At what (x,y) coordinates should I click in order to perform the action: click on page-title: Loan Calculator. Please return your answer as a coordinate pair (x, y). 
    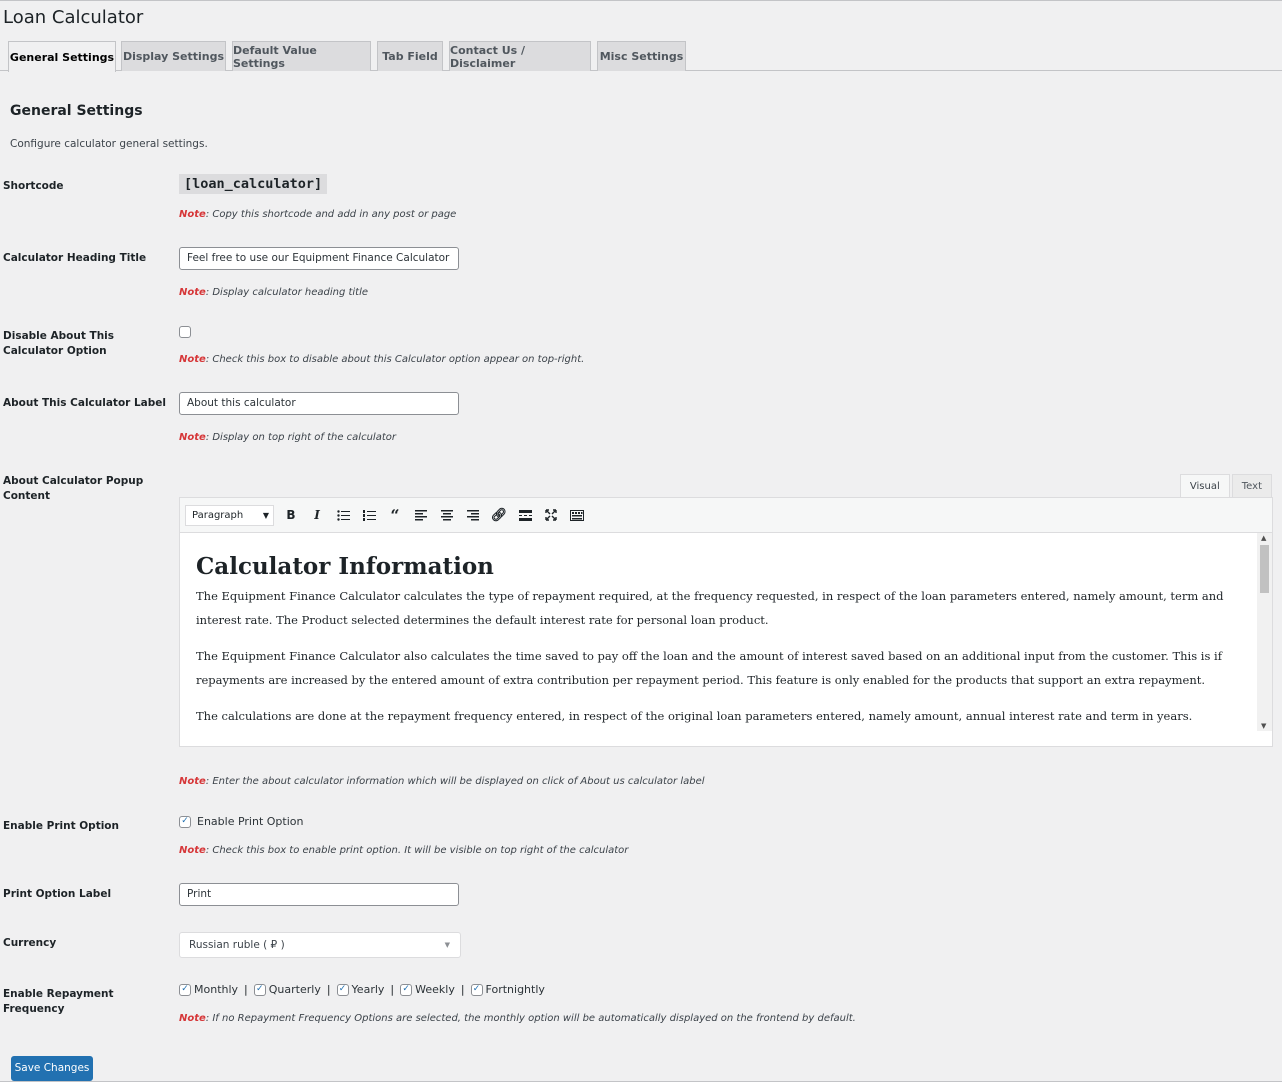
    Looking at the image, I should click on (73, 17).